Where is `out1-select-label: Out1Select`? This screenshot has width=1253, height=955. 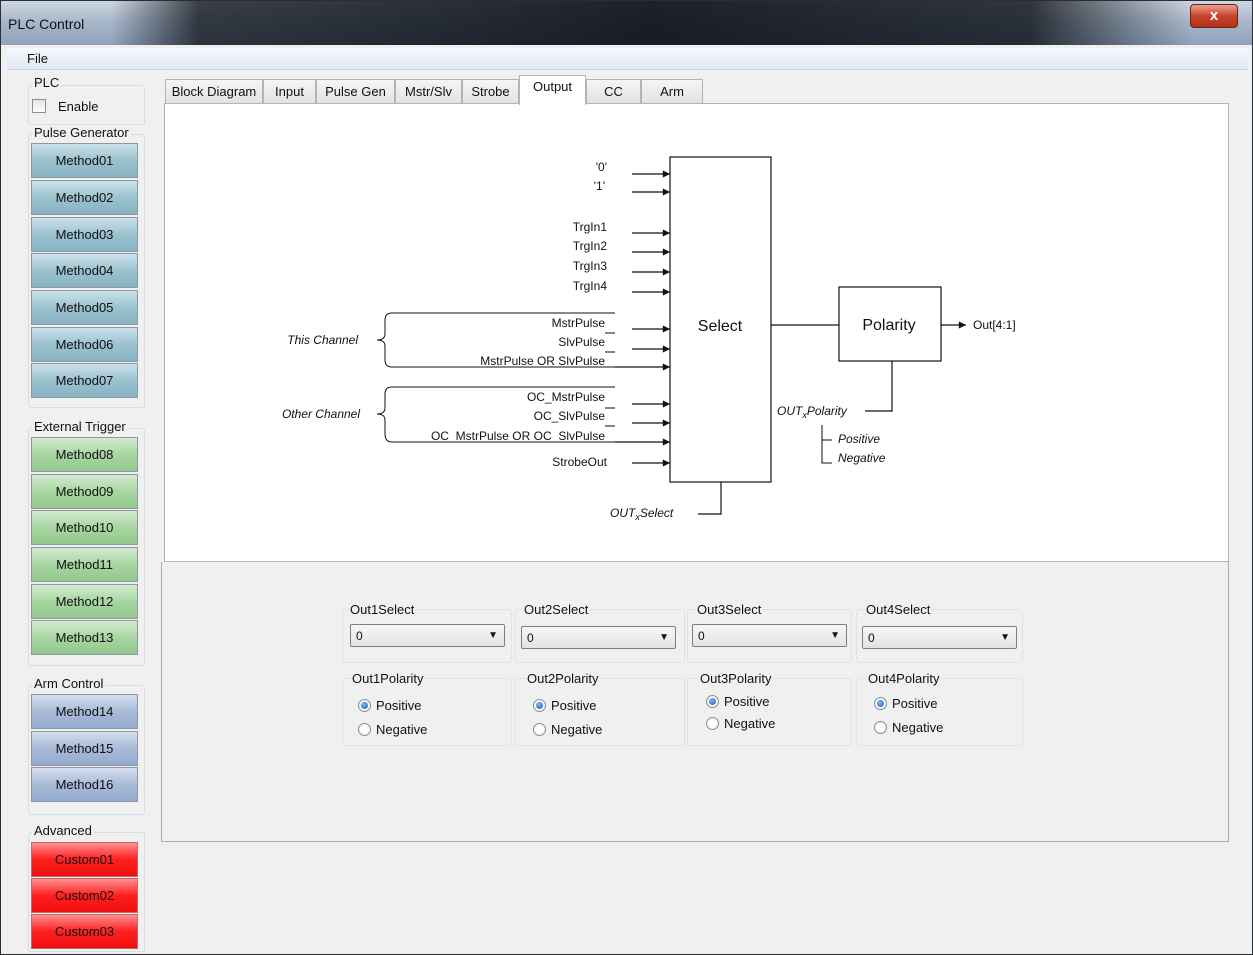
out1-select-label: Out1Select is located at coordinates (382, 609).